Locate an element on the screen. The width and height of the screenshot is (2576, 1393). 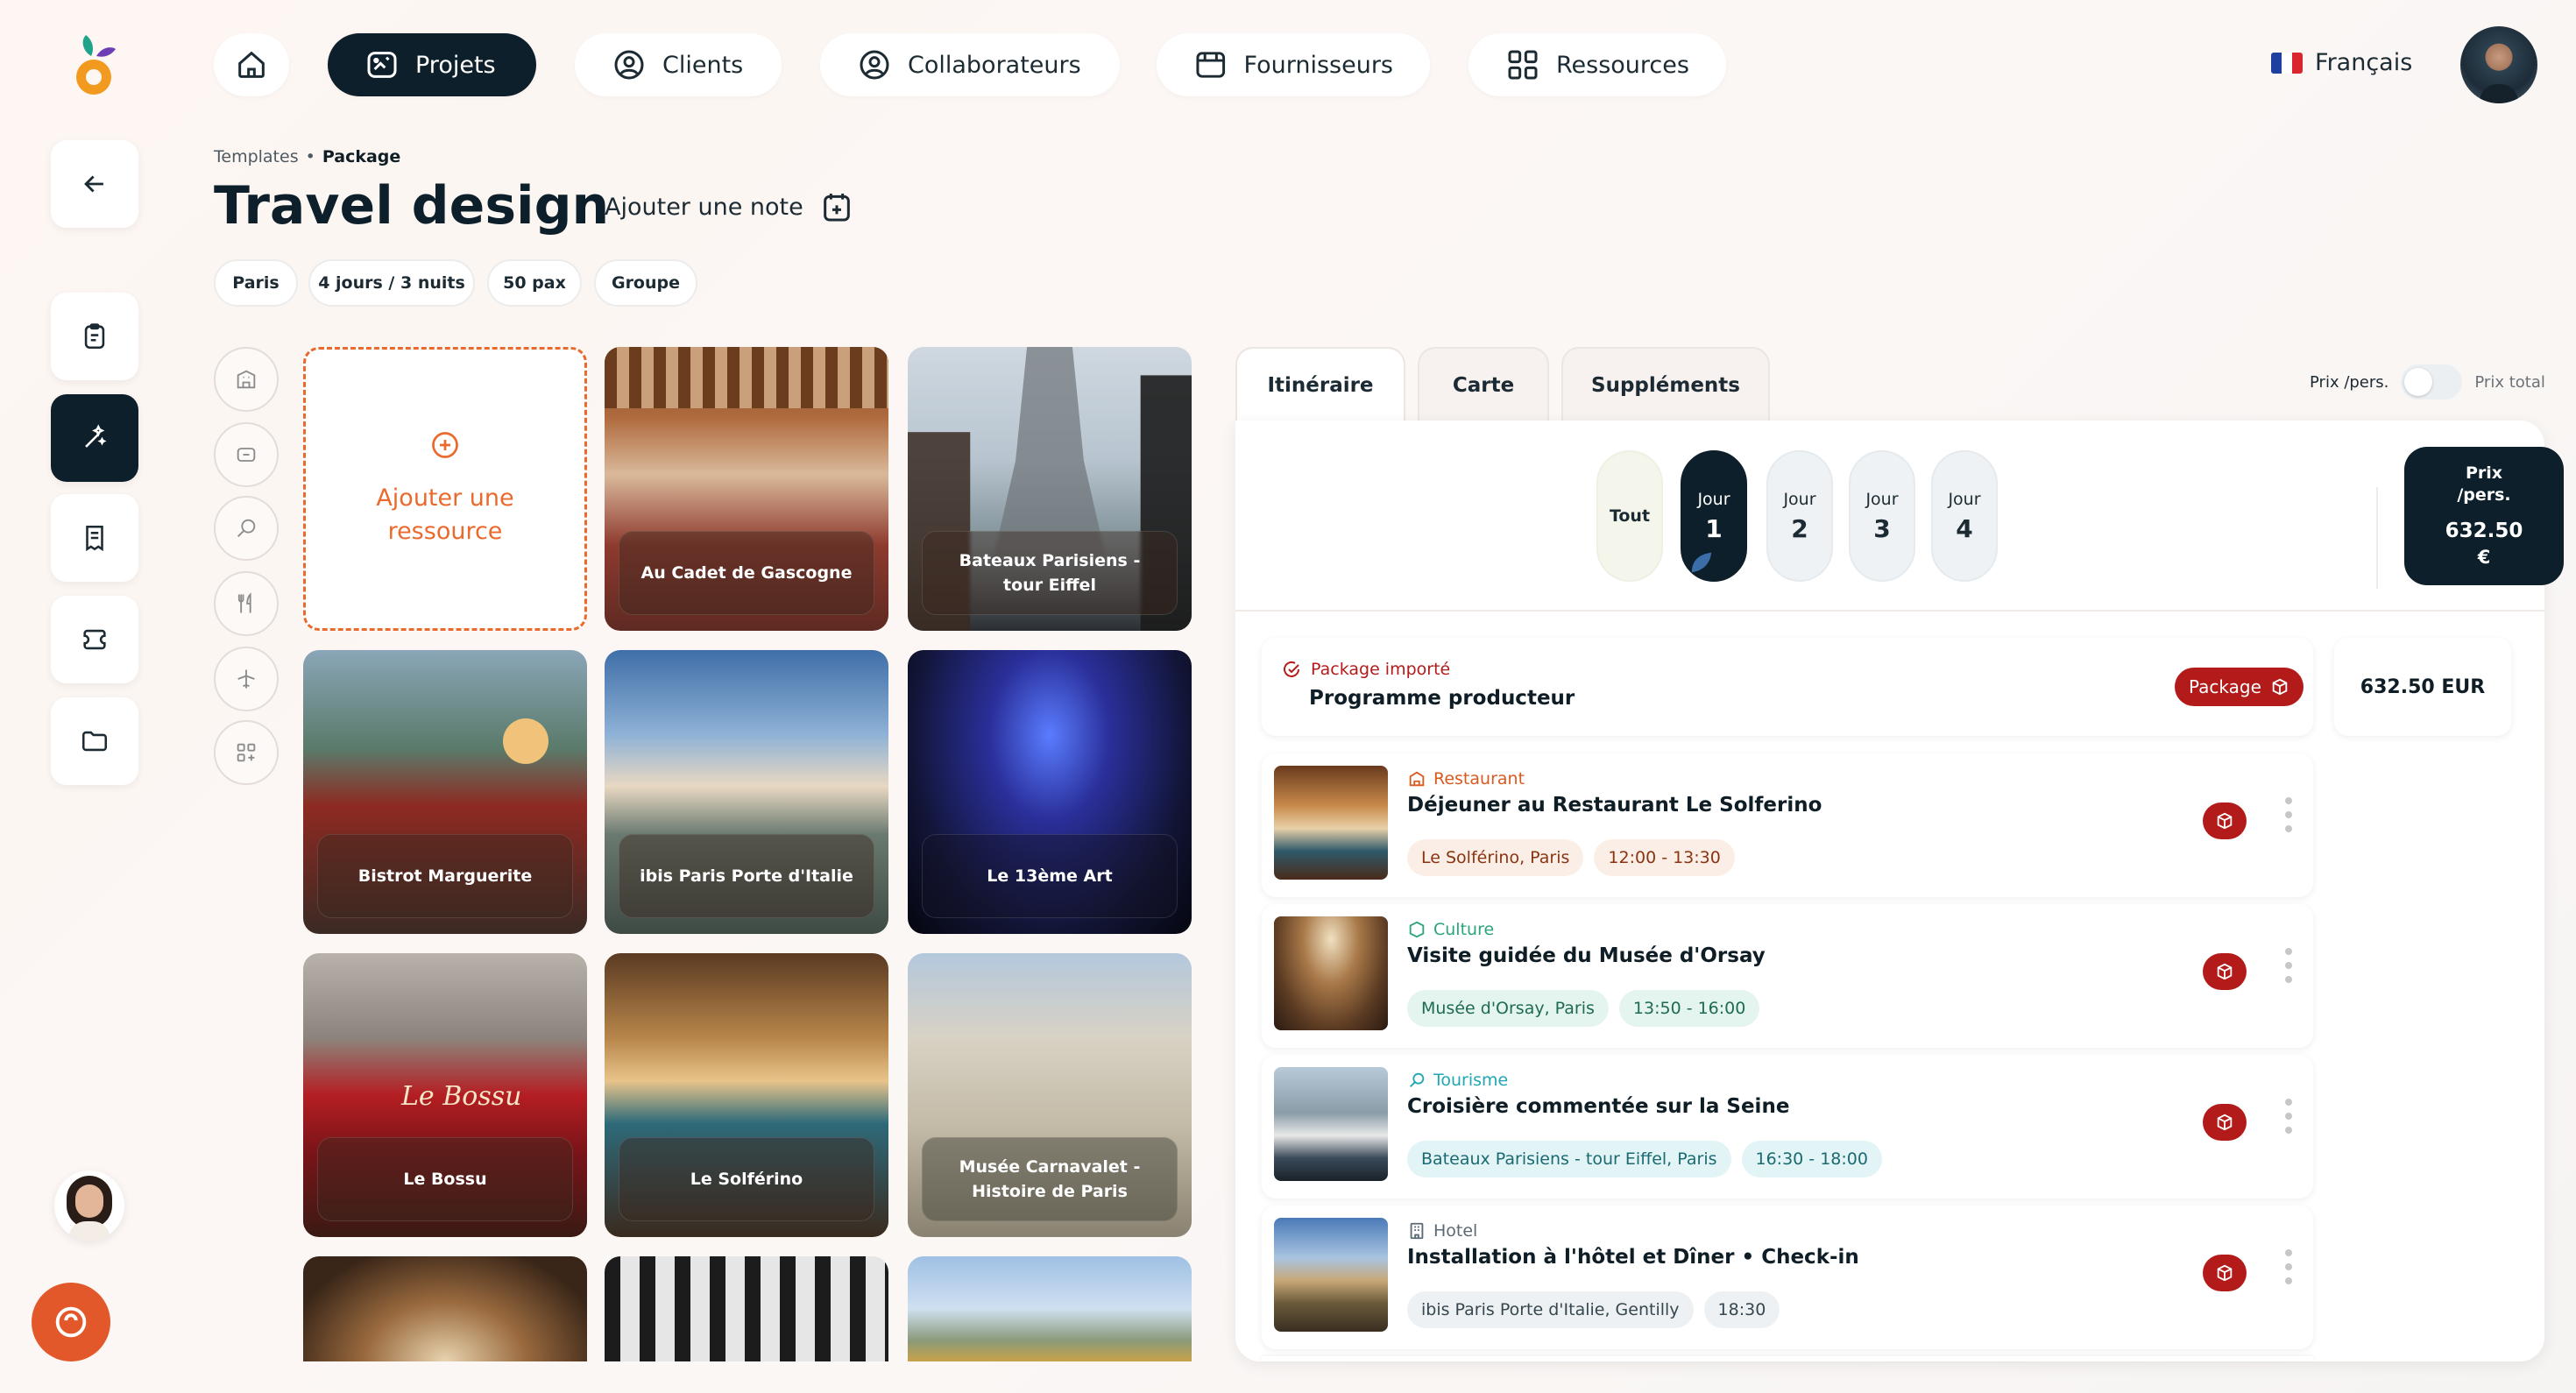
package-status-label: Package importé is located at coordinates (1381, 670).